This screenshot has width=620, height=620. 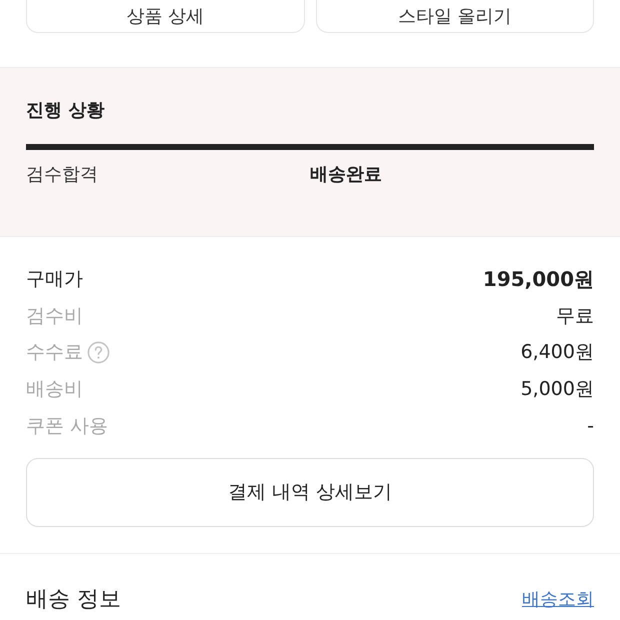 What do you see at coordinates (54, 389) in the screenshot?
I see `row-label: 배송비` at bounding box center [54, 389].